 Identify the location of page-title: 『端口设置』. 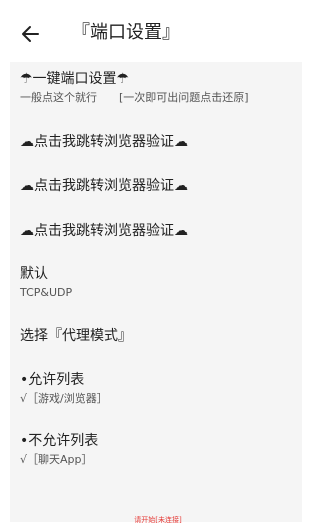
(126, 32).